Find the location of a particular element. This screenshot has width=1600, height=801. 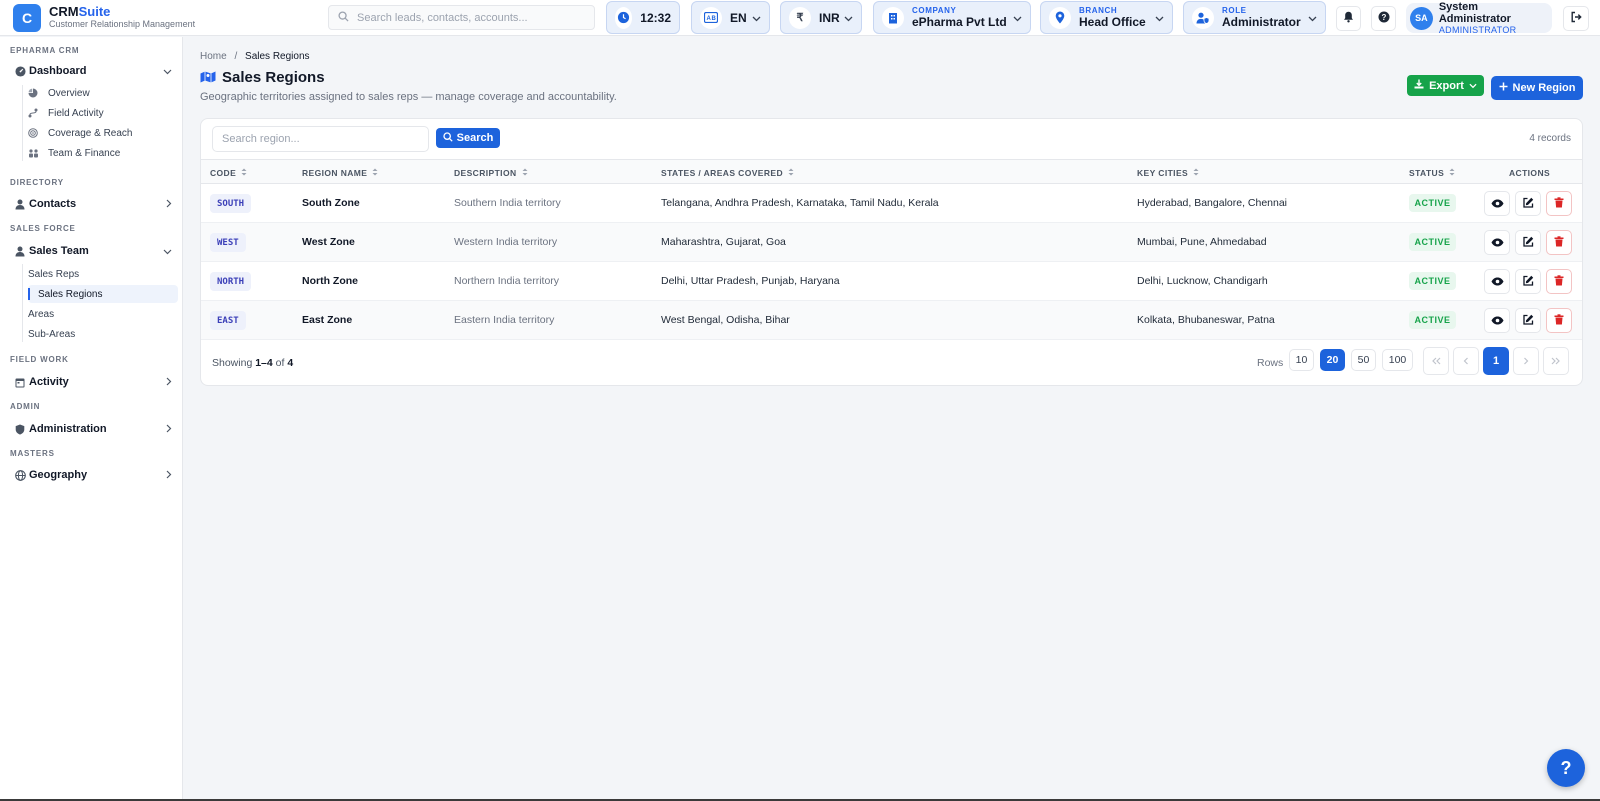

currency-pill: ₹ INR is located at coordinates (821, 17).